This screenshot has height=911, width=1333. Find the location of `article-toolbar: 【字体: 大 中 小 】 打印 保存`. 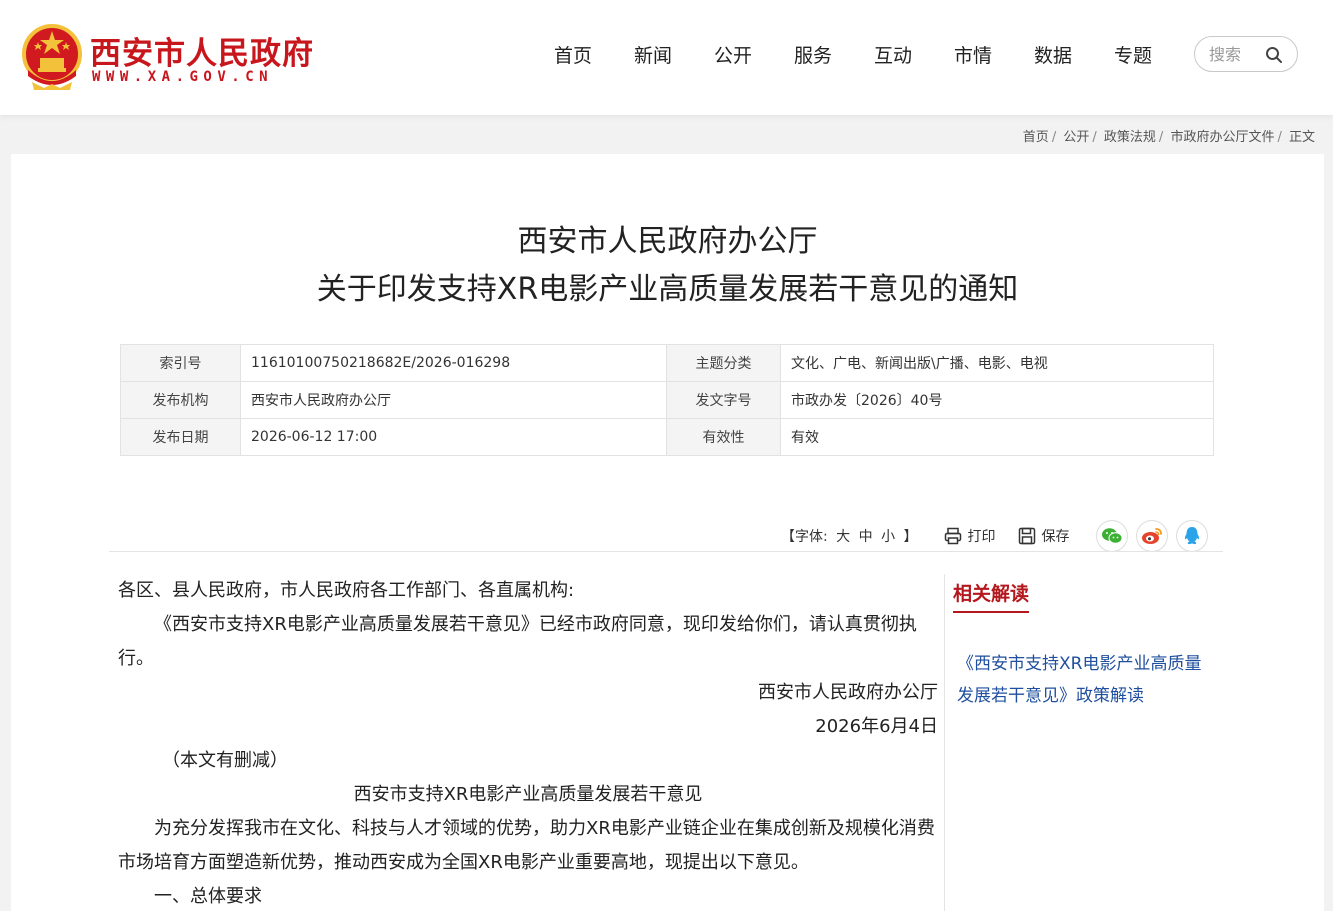

article-toolbar: 【字体: 大 中 小 】 打印 保存 is located at coordinates (998, 536).